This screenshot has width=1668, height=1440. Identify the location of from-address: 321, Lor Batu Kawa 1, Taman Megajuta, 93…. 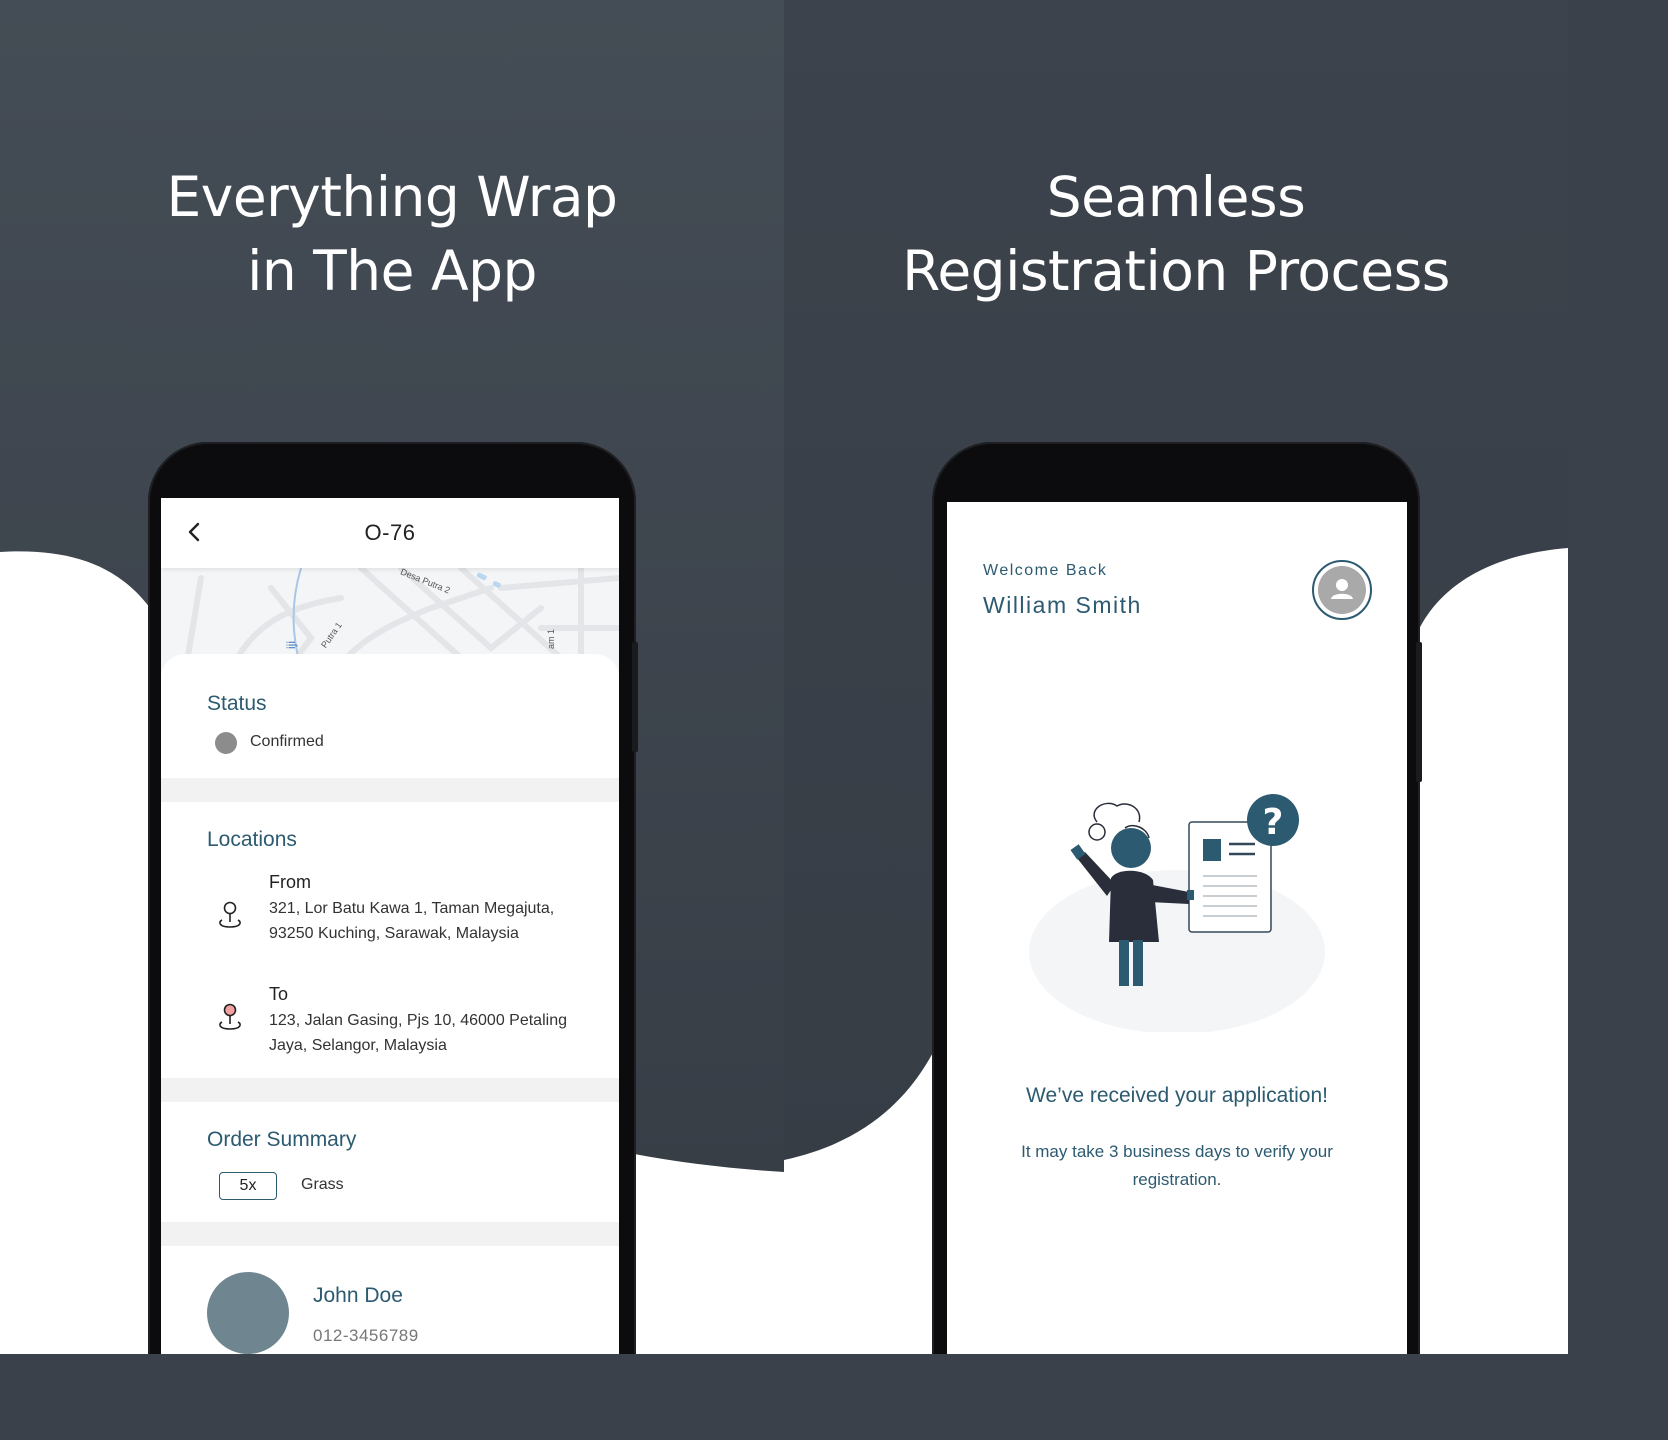
(412, 921).